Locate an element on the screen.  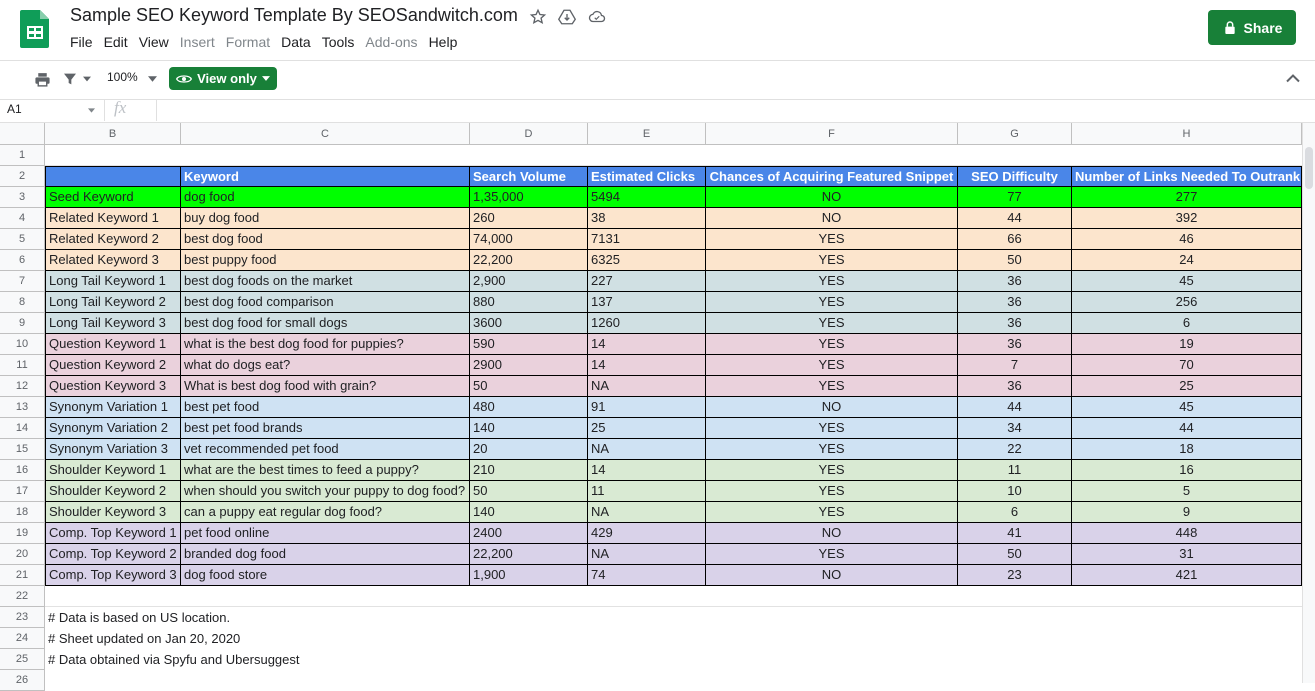
table-cell: 34 is located at coordinates (1015, 428).